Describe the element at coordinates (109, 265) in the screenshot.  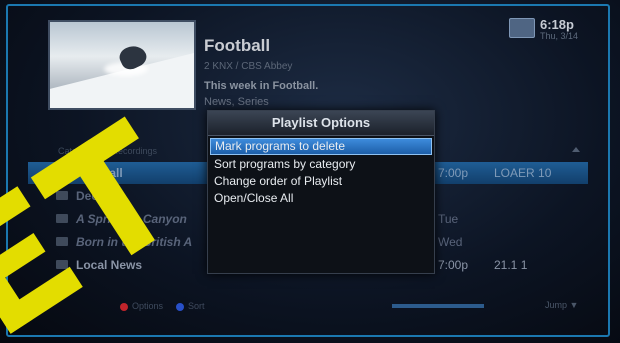
I see `row-name: Local News` at that location.